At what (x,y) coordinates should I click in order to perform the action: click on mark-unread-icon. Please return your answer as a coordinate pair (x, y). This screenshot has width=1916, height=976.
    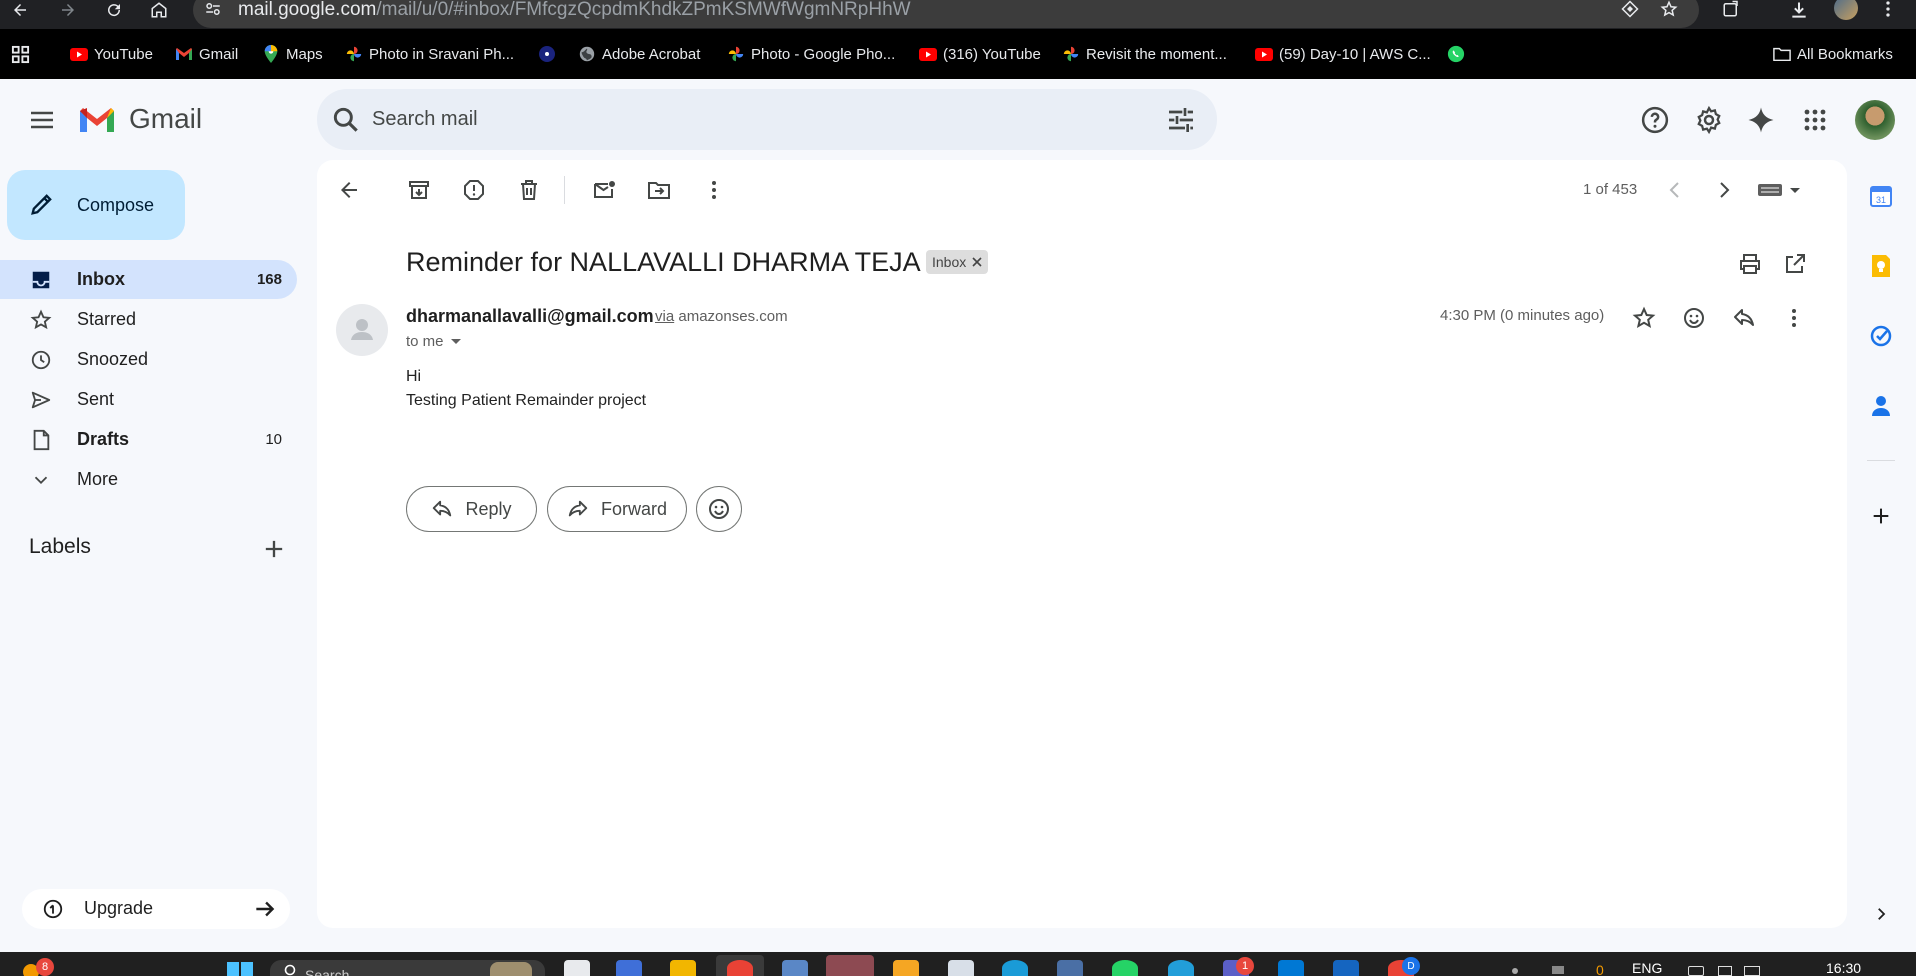
    Looking at the image, I should click on (604, 190).